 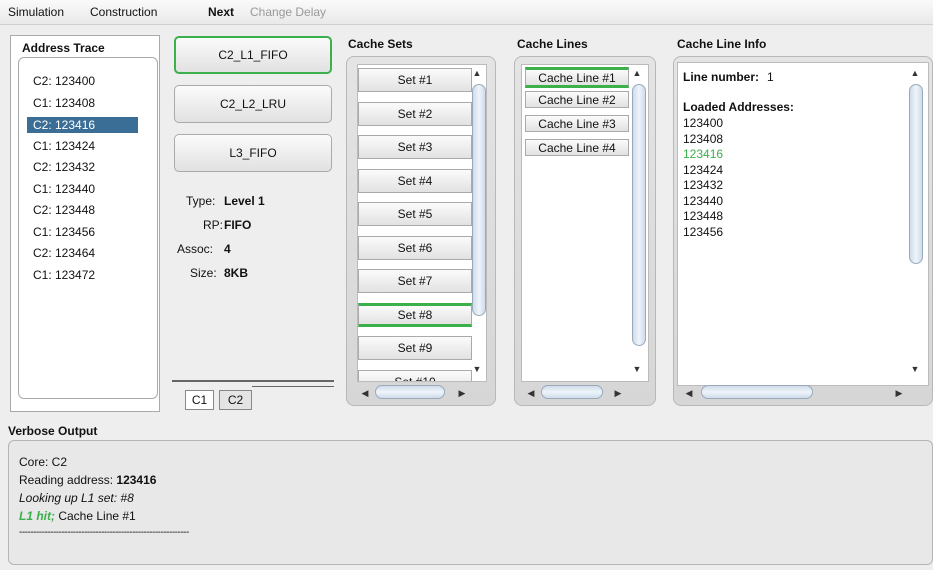 What do you see at coordinates (415, 348) in the screenshot?
I see `set-button: Set #9` at bounding box center [415, 348].